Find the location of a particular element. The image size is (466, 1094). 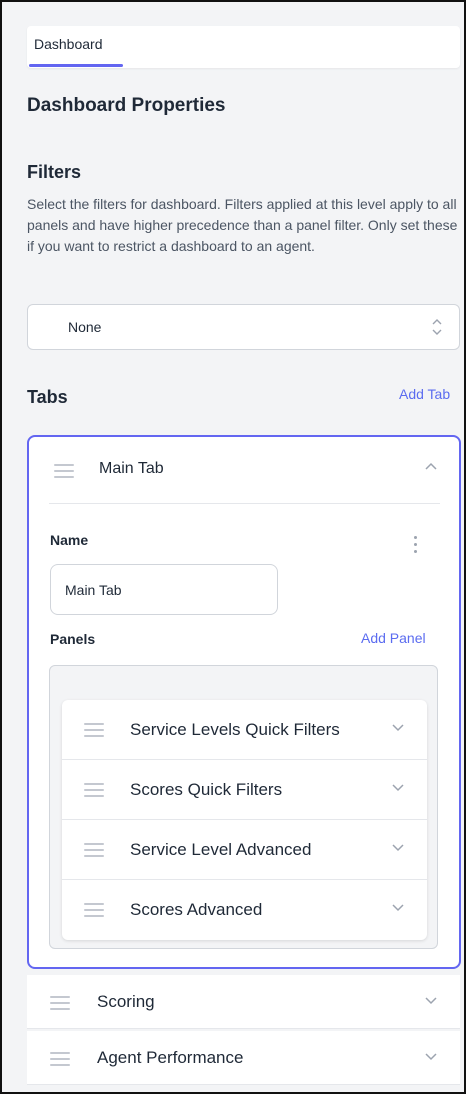

panel-row-label: Scores Advanced is located at coordinates (196, 909).